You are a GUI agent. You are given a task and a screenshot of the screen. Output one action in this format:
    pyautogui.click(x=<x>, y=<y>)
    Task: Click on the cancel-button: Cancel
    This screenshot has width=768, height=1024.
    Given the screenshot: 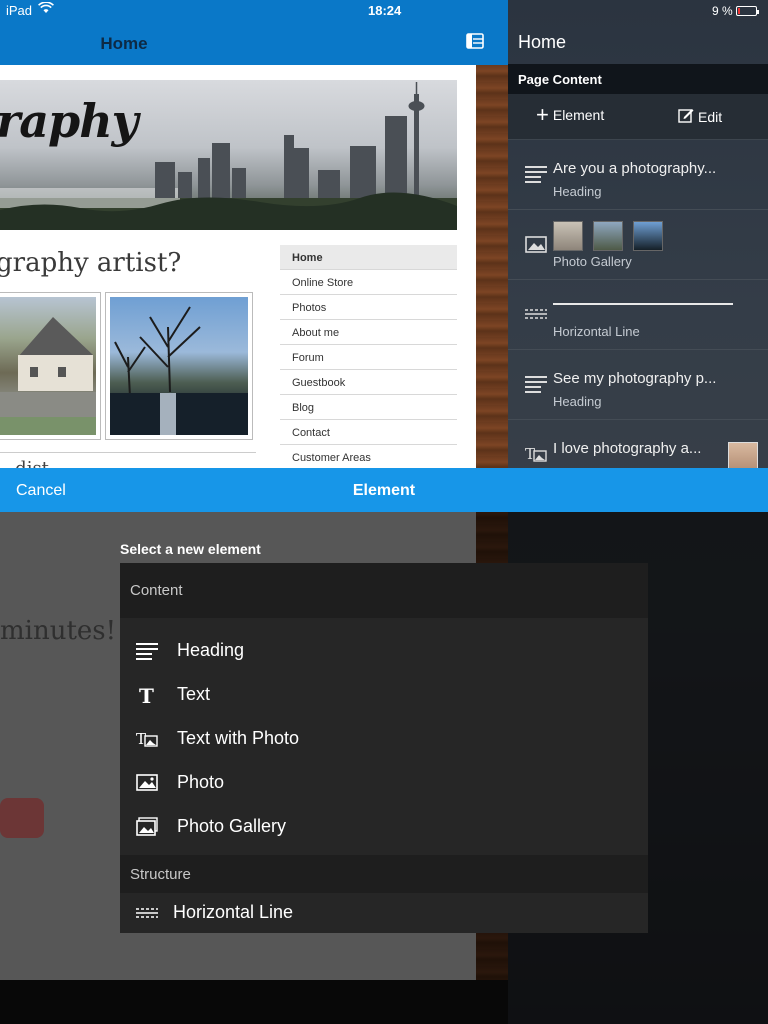 What is the action you would take?
    pyautogui.click(x=41, y=491)
    